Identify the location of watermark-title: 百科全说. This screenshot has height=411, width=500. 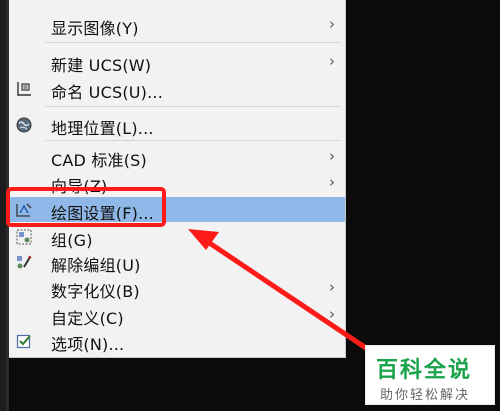
(424, 370).